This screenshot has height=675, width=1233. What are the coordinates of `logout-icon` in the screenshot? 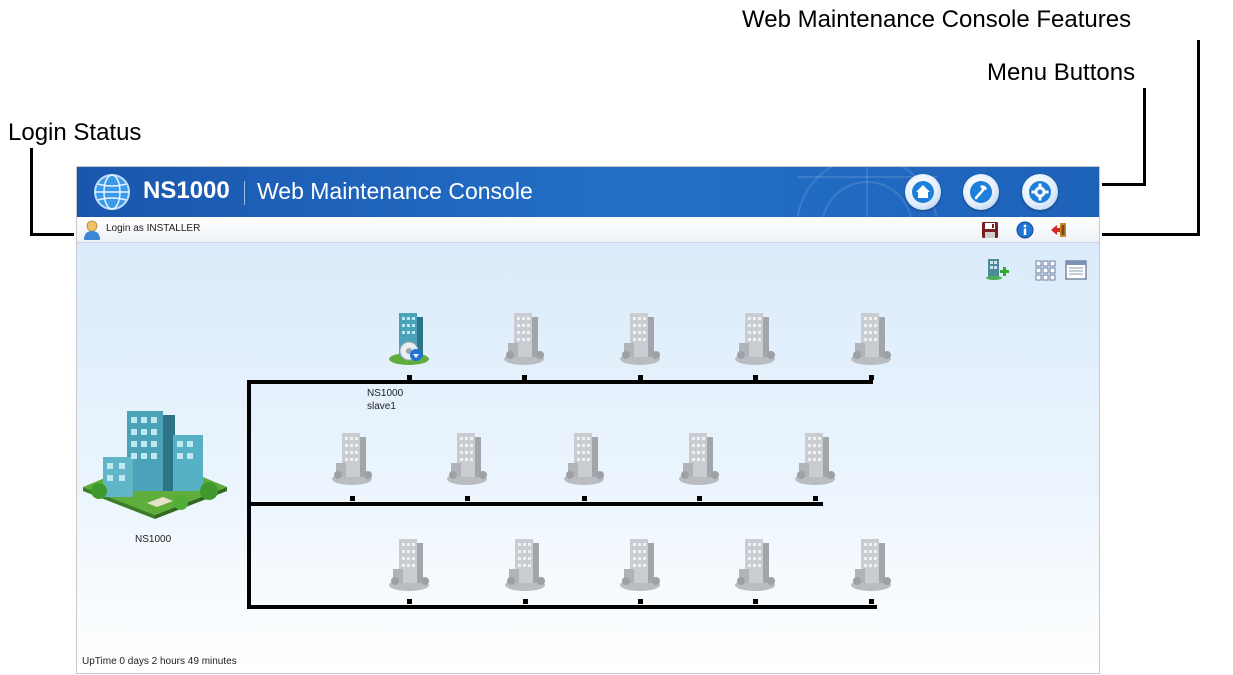 It's located at (1059, 230).